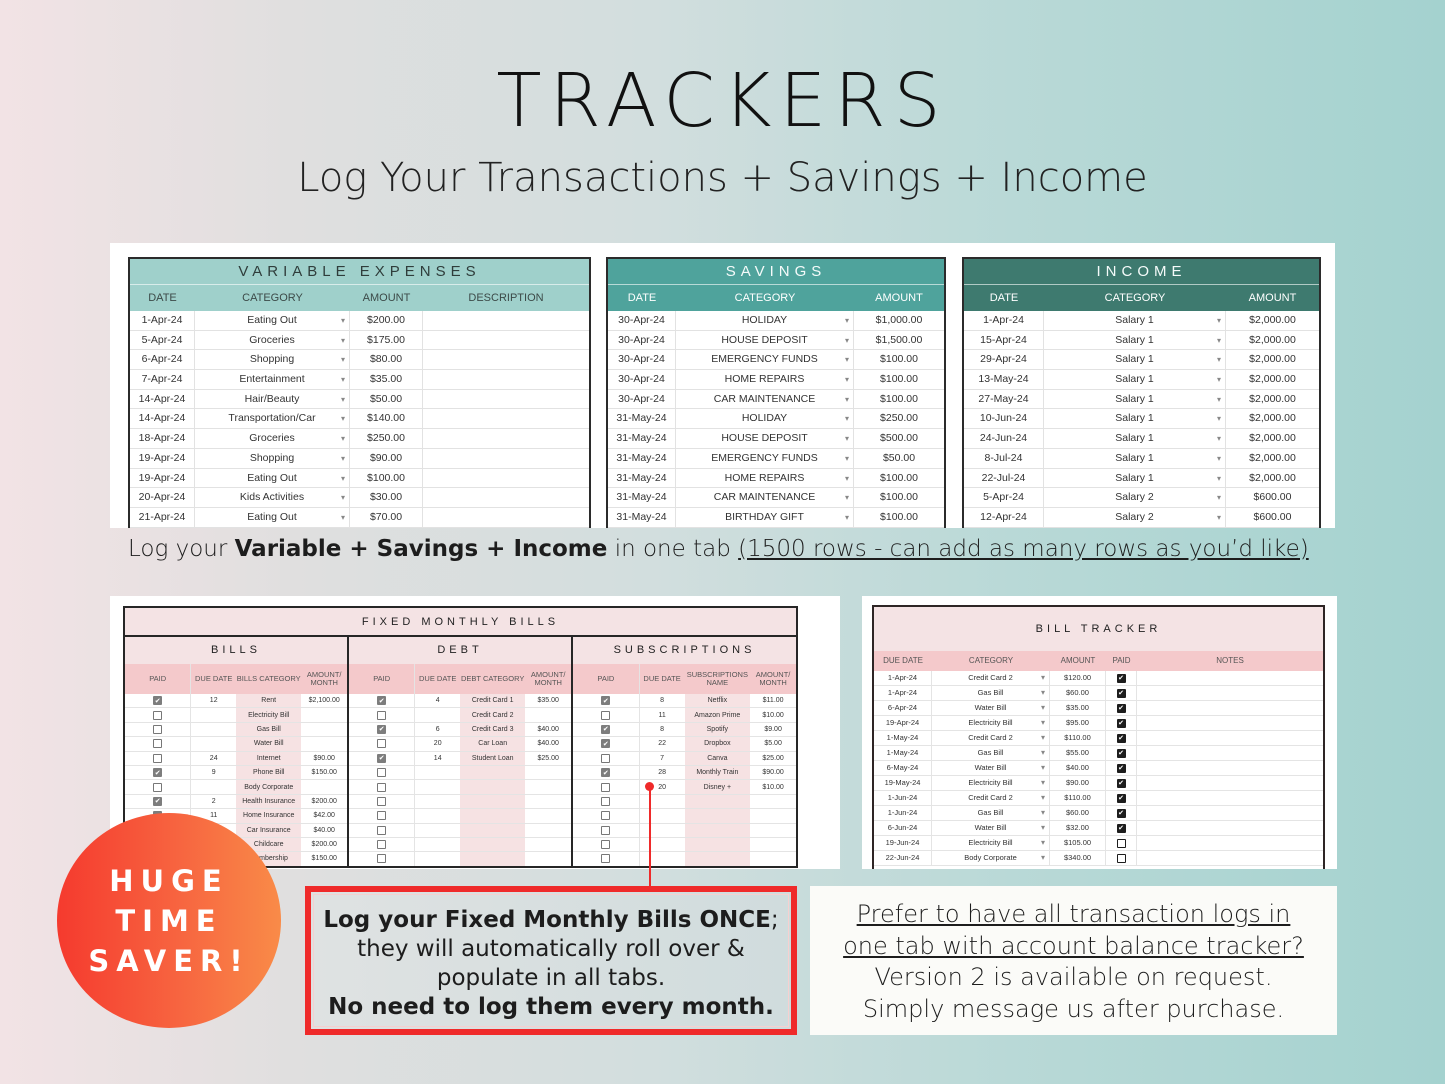 The height and width of the screenshot is (1084, 1445). Describe the element at coordinates (1078, 843) in the screenshot. I see `amount-cell: $105.00` at that location.